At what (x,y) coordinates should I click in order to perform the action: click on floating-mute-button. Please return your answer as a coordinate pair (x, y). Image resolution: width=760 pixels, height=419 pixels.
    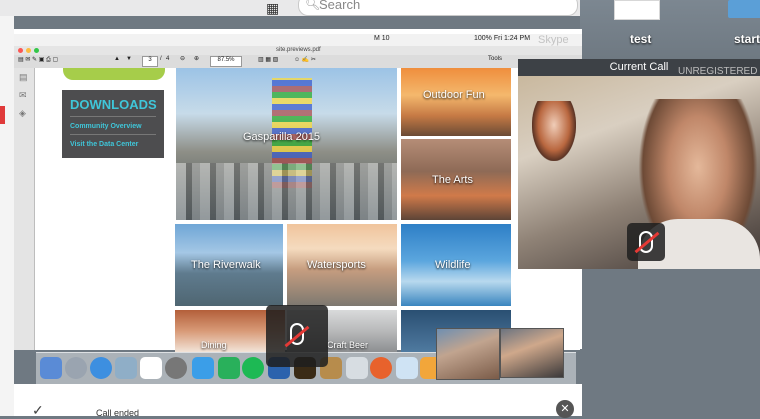
    Looking at the image, I should click on (297, 336).